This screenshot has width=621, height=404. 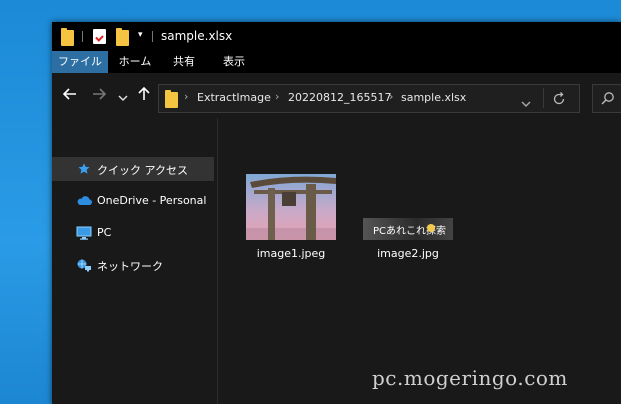 I want to click on file-item-image2: PCあれこれ探索 image2.jpg, so click(x=408, y=217).